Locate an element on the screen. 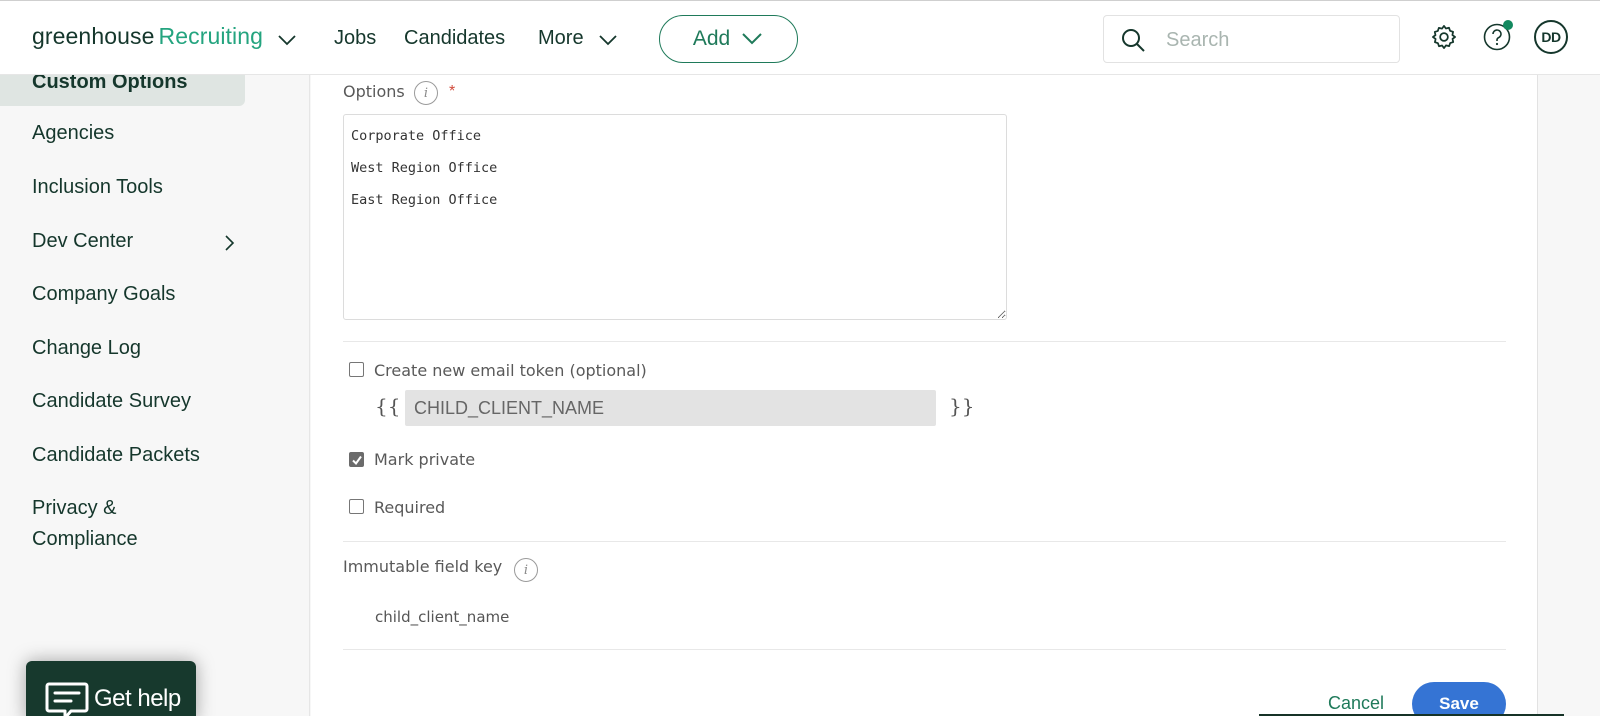  search-icon is located at coordinates (1133, 40).